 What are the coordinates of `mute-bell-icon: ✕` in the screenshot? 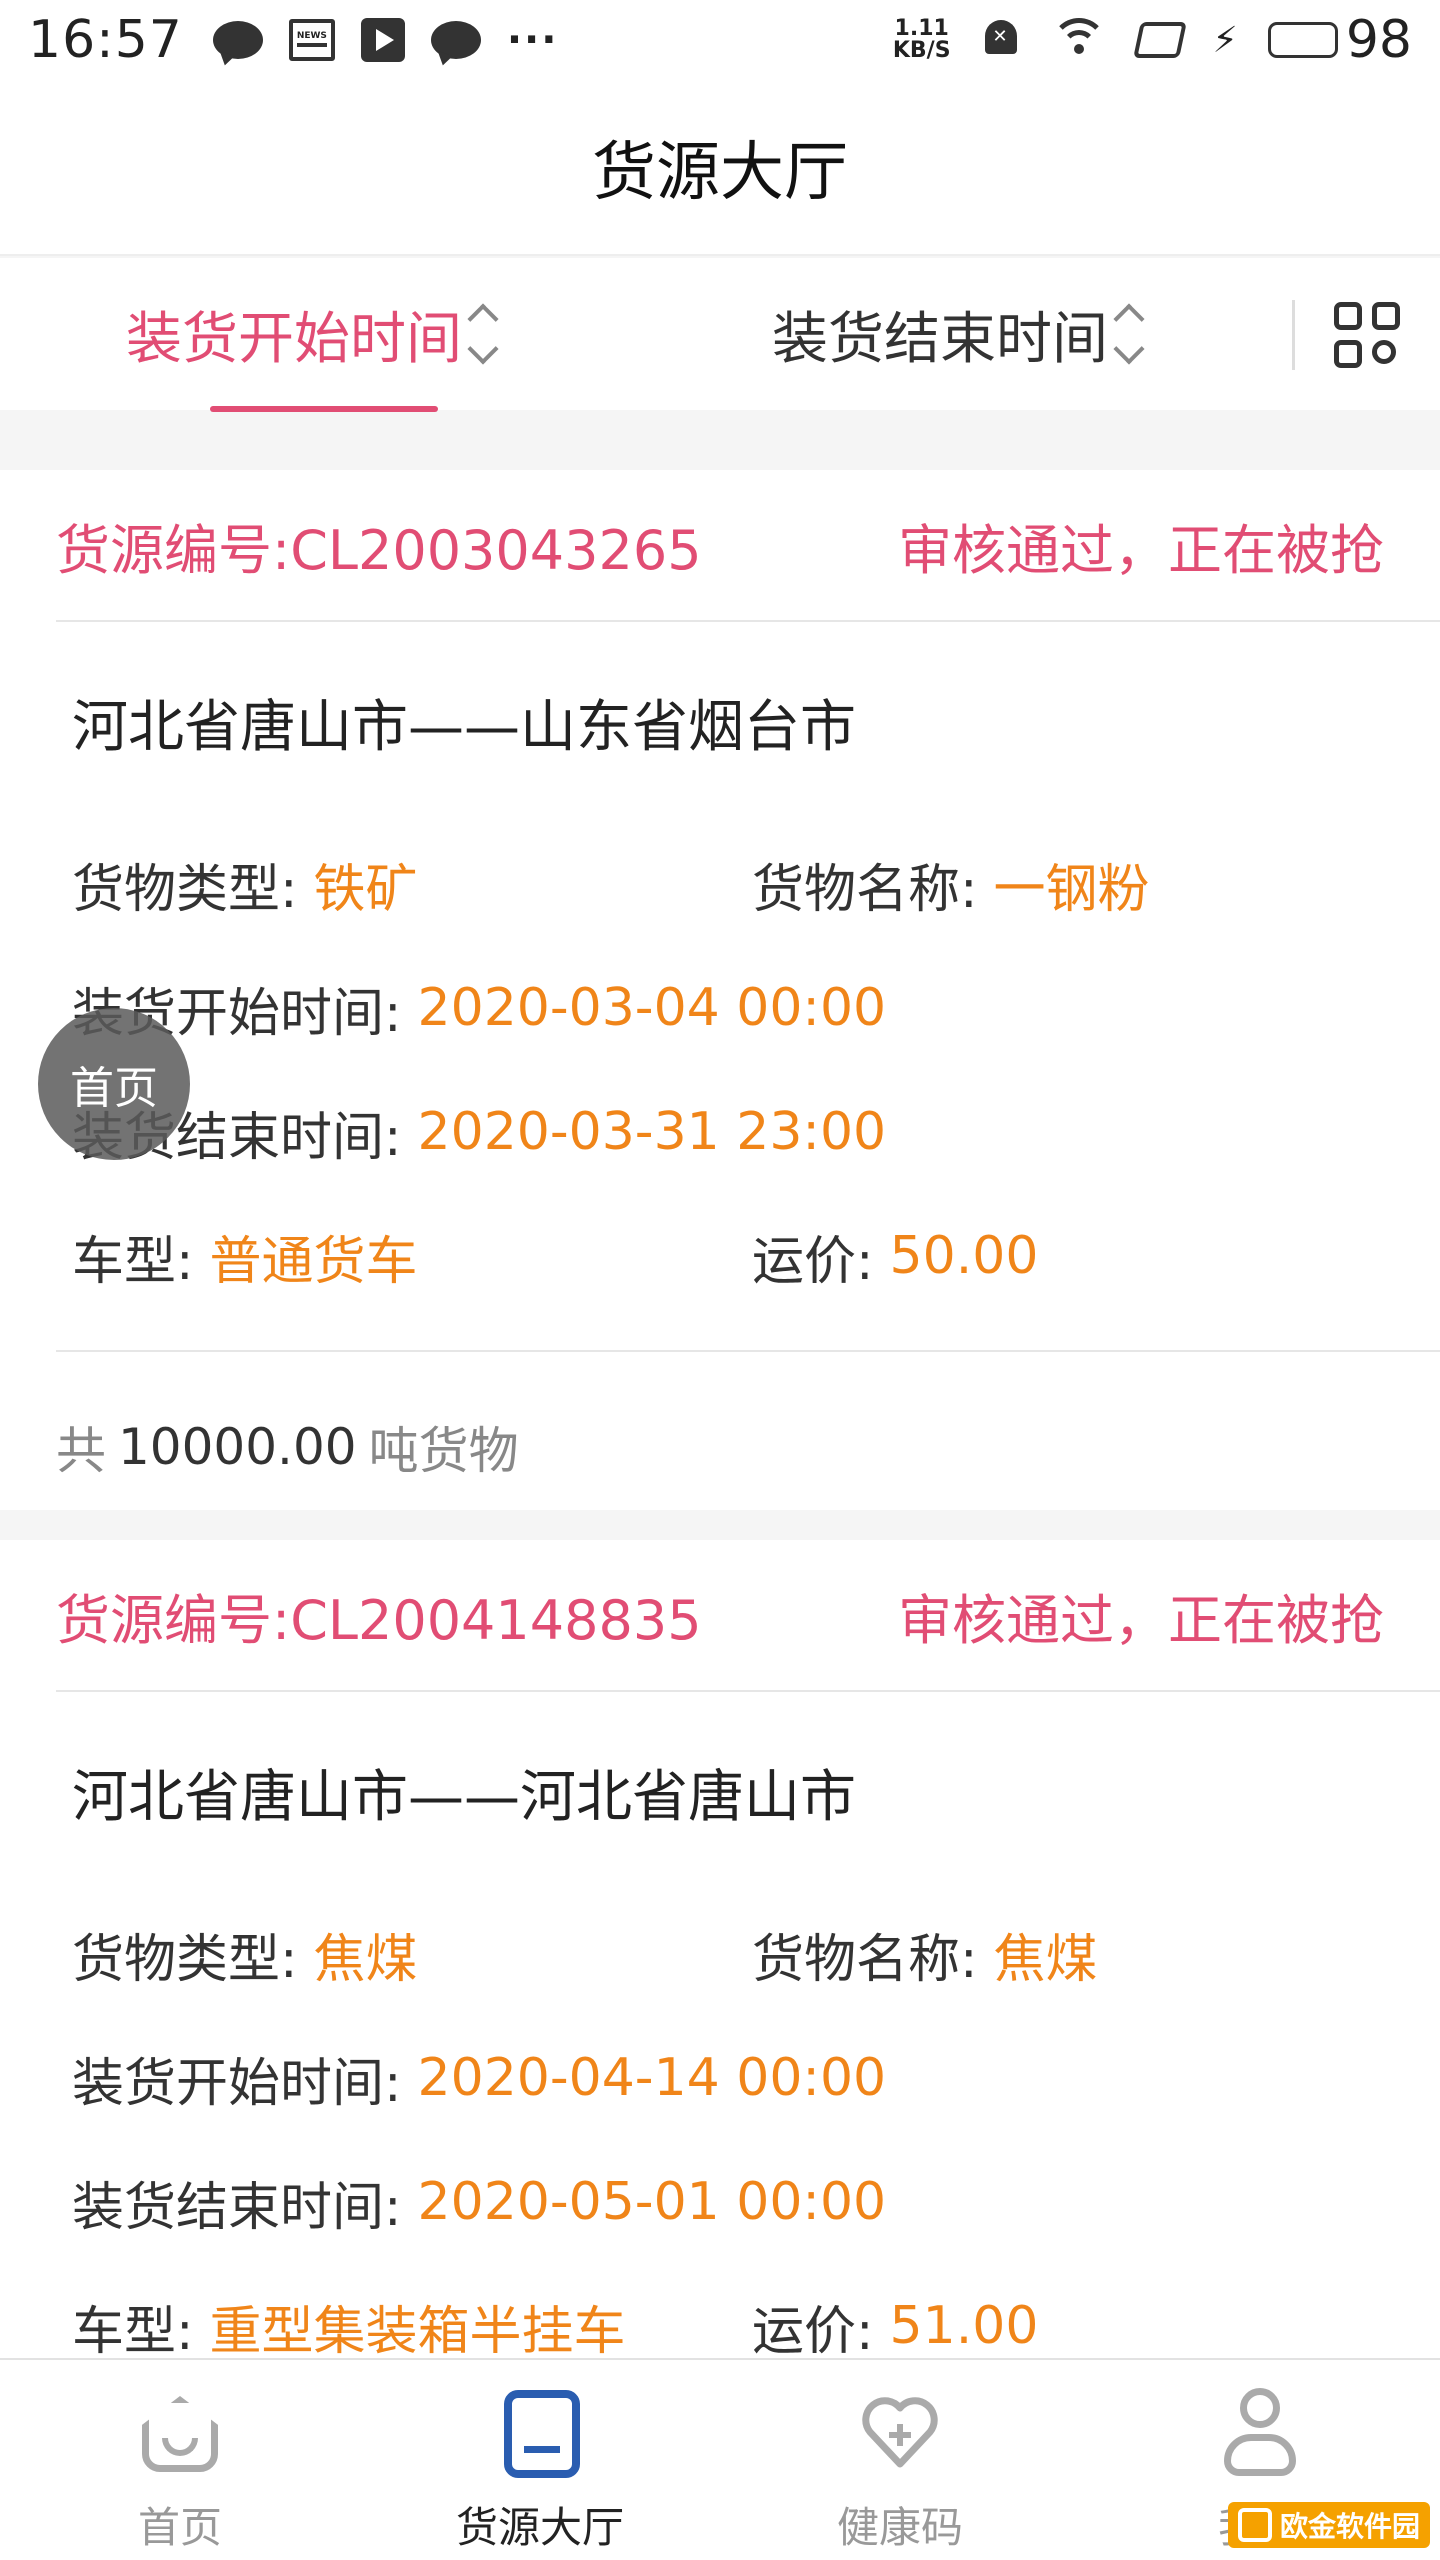 It's located at (1001, 40).